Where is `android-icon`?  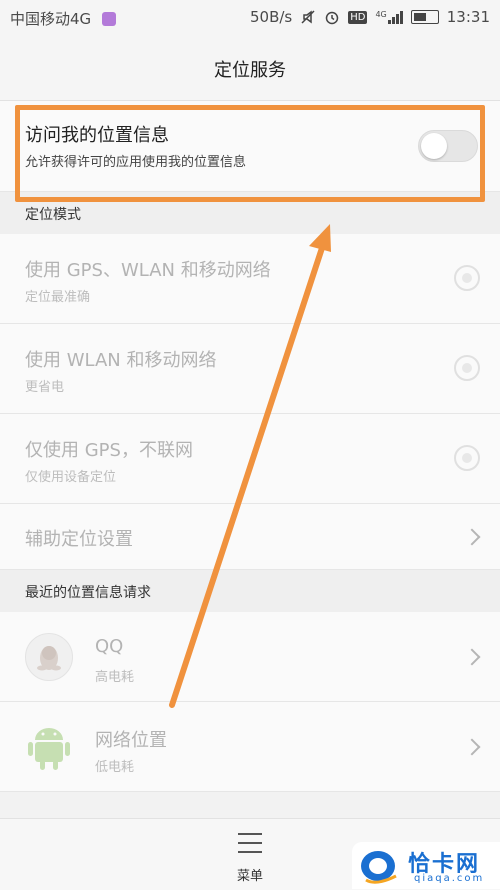
android-icon is located at coordinates (49, 747).